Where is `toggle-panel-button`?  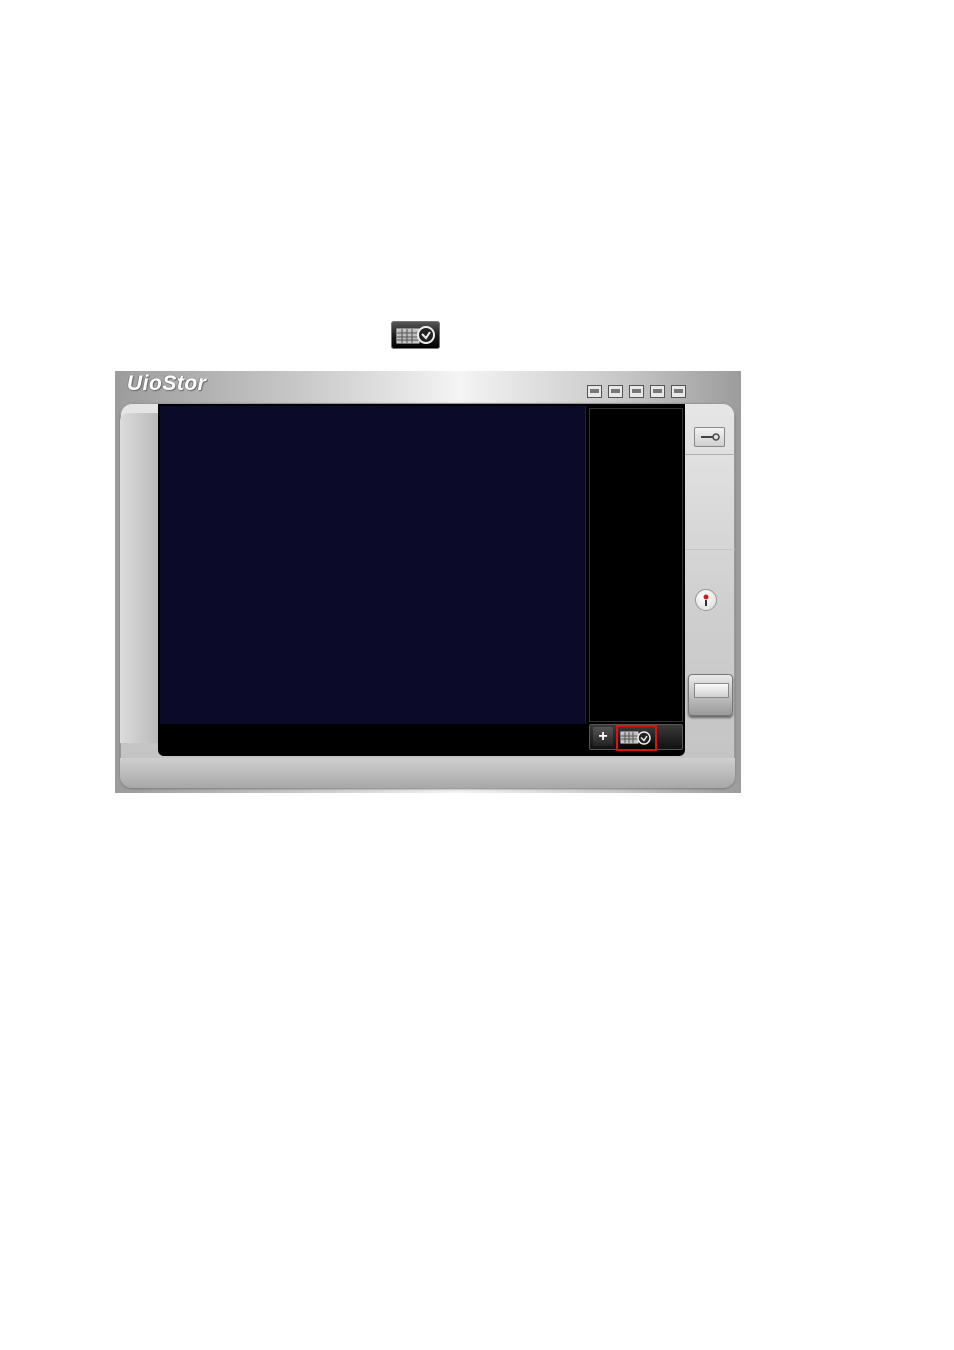
toggle-panel-button is located at coordinates (710, 695).